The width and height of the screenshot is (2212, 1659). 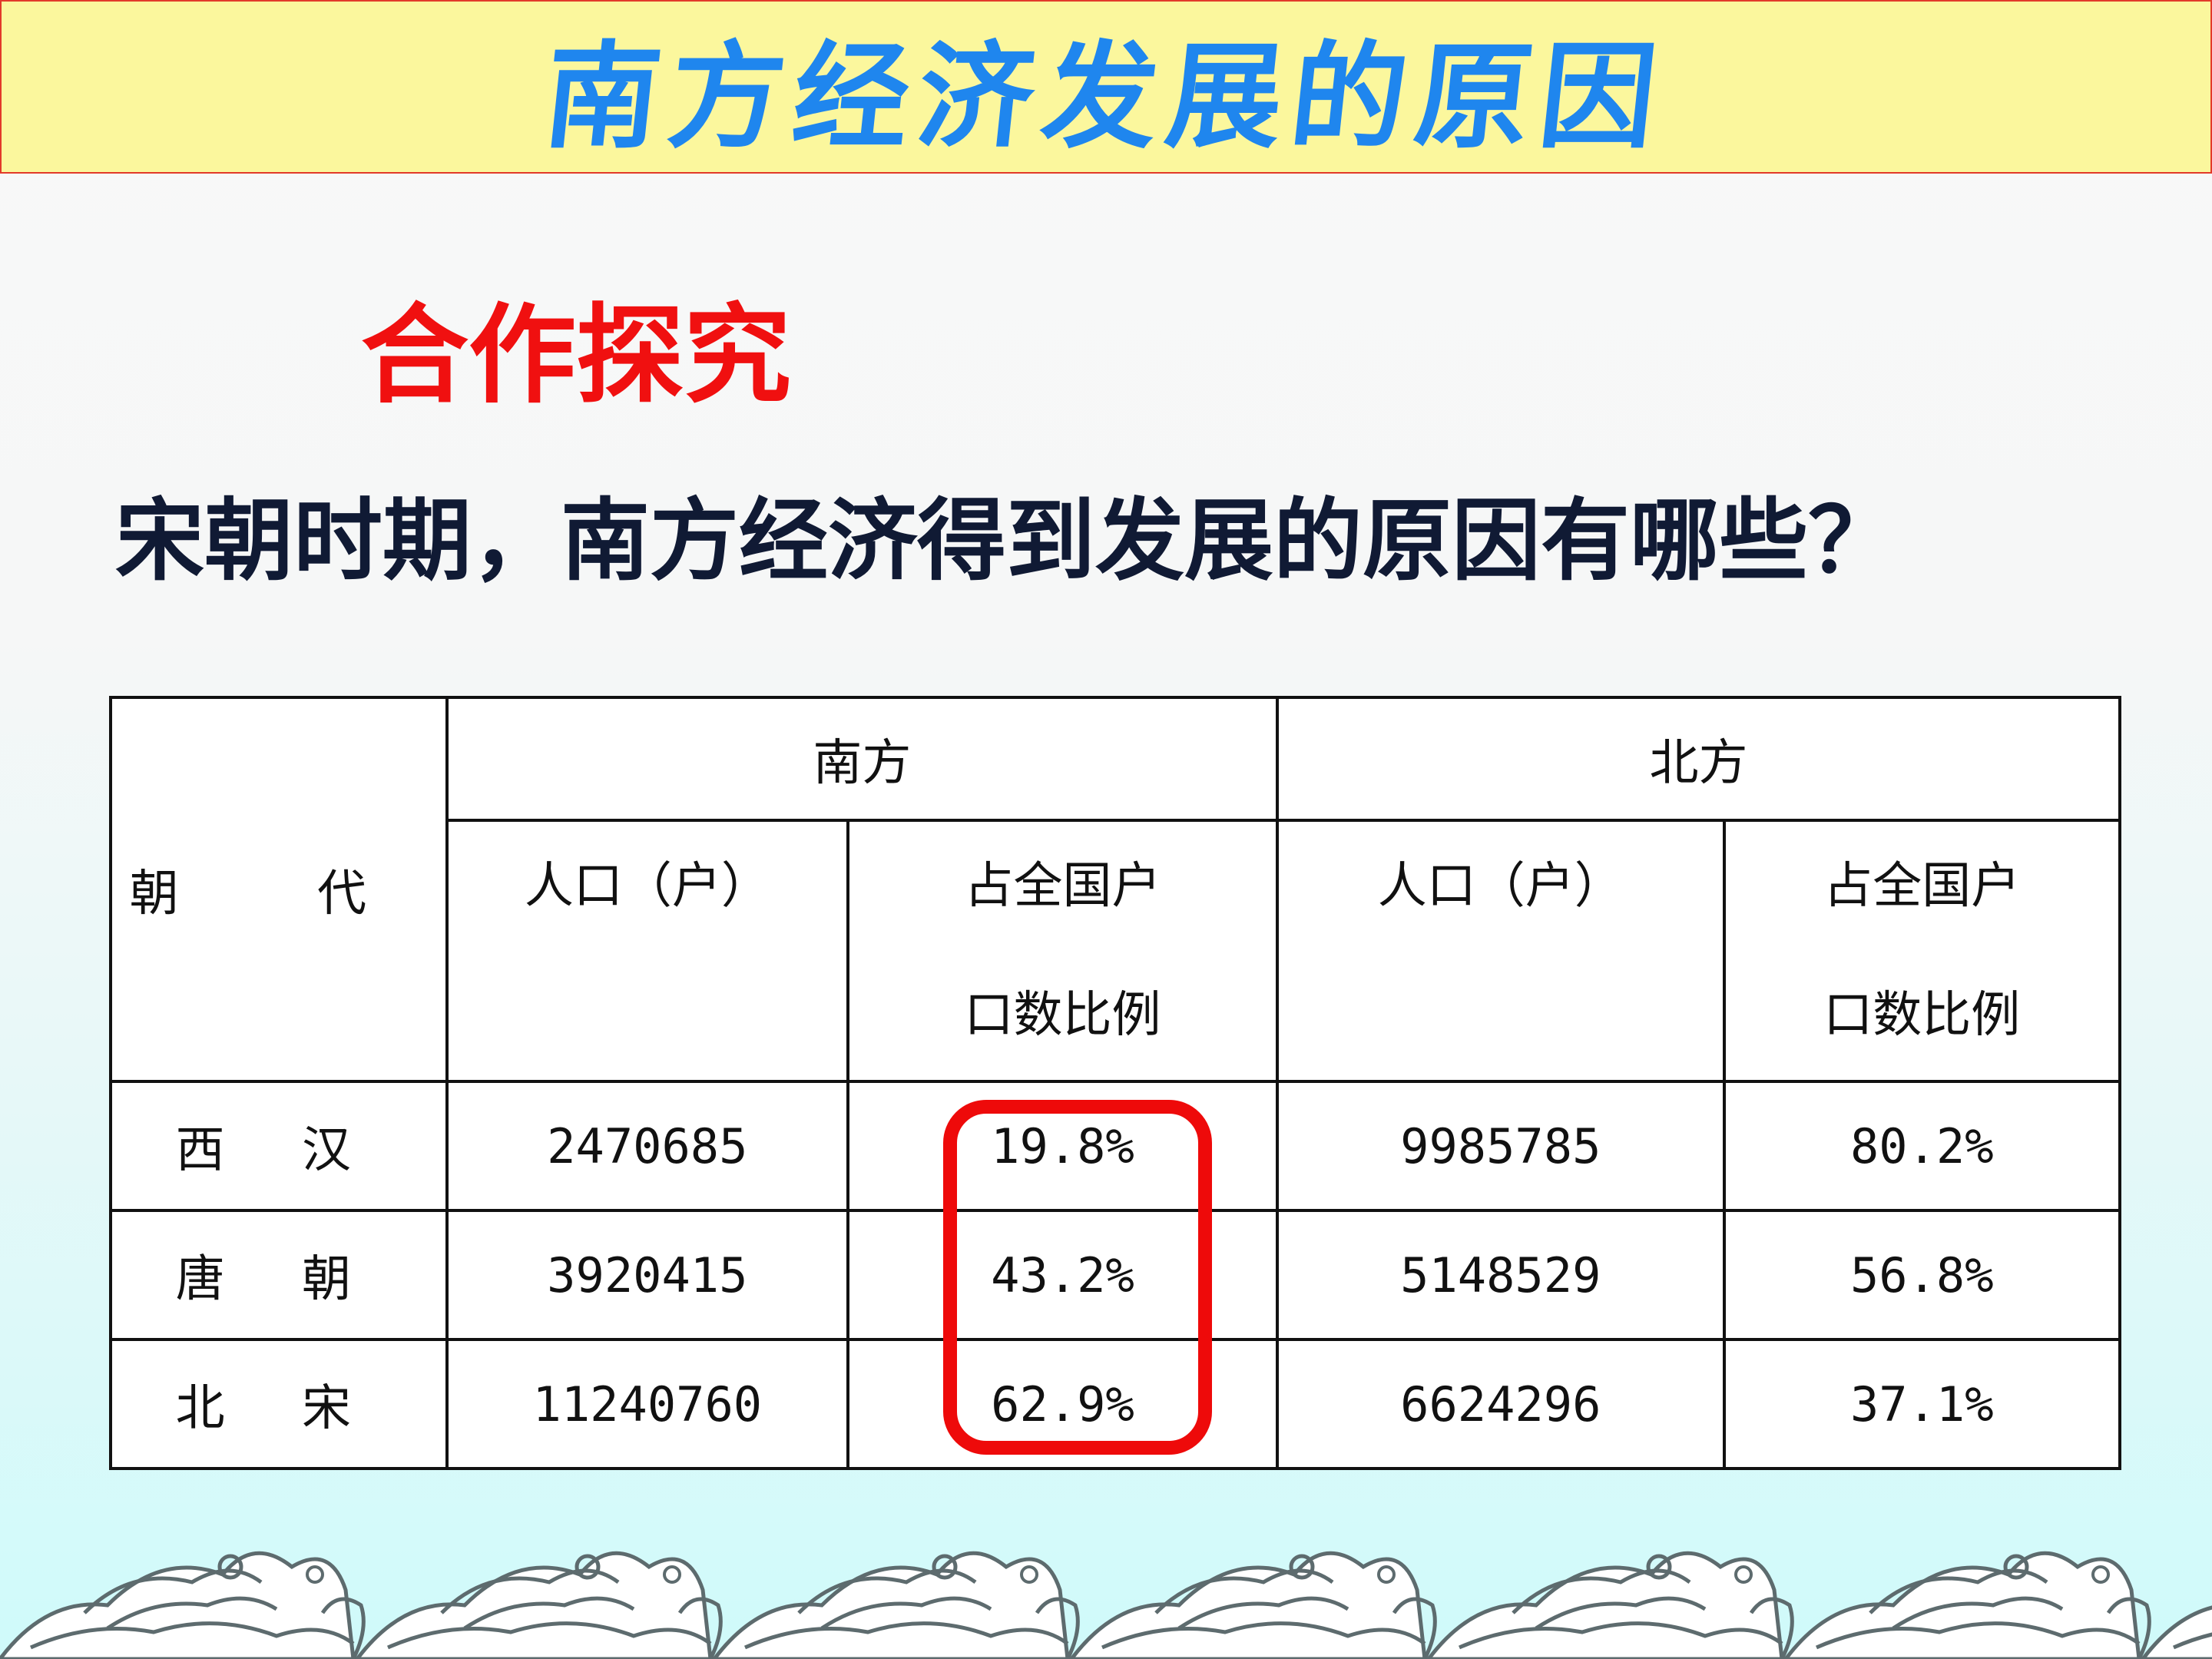 What do you see at coordinates (1006, 541) in the screenshot?
I see `question-text: 宋朝时期，南方经济得到发展的原因有哪些？` at bounding box center [1006, 541].